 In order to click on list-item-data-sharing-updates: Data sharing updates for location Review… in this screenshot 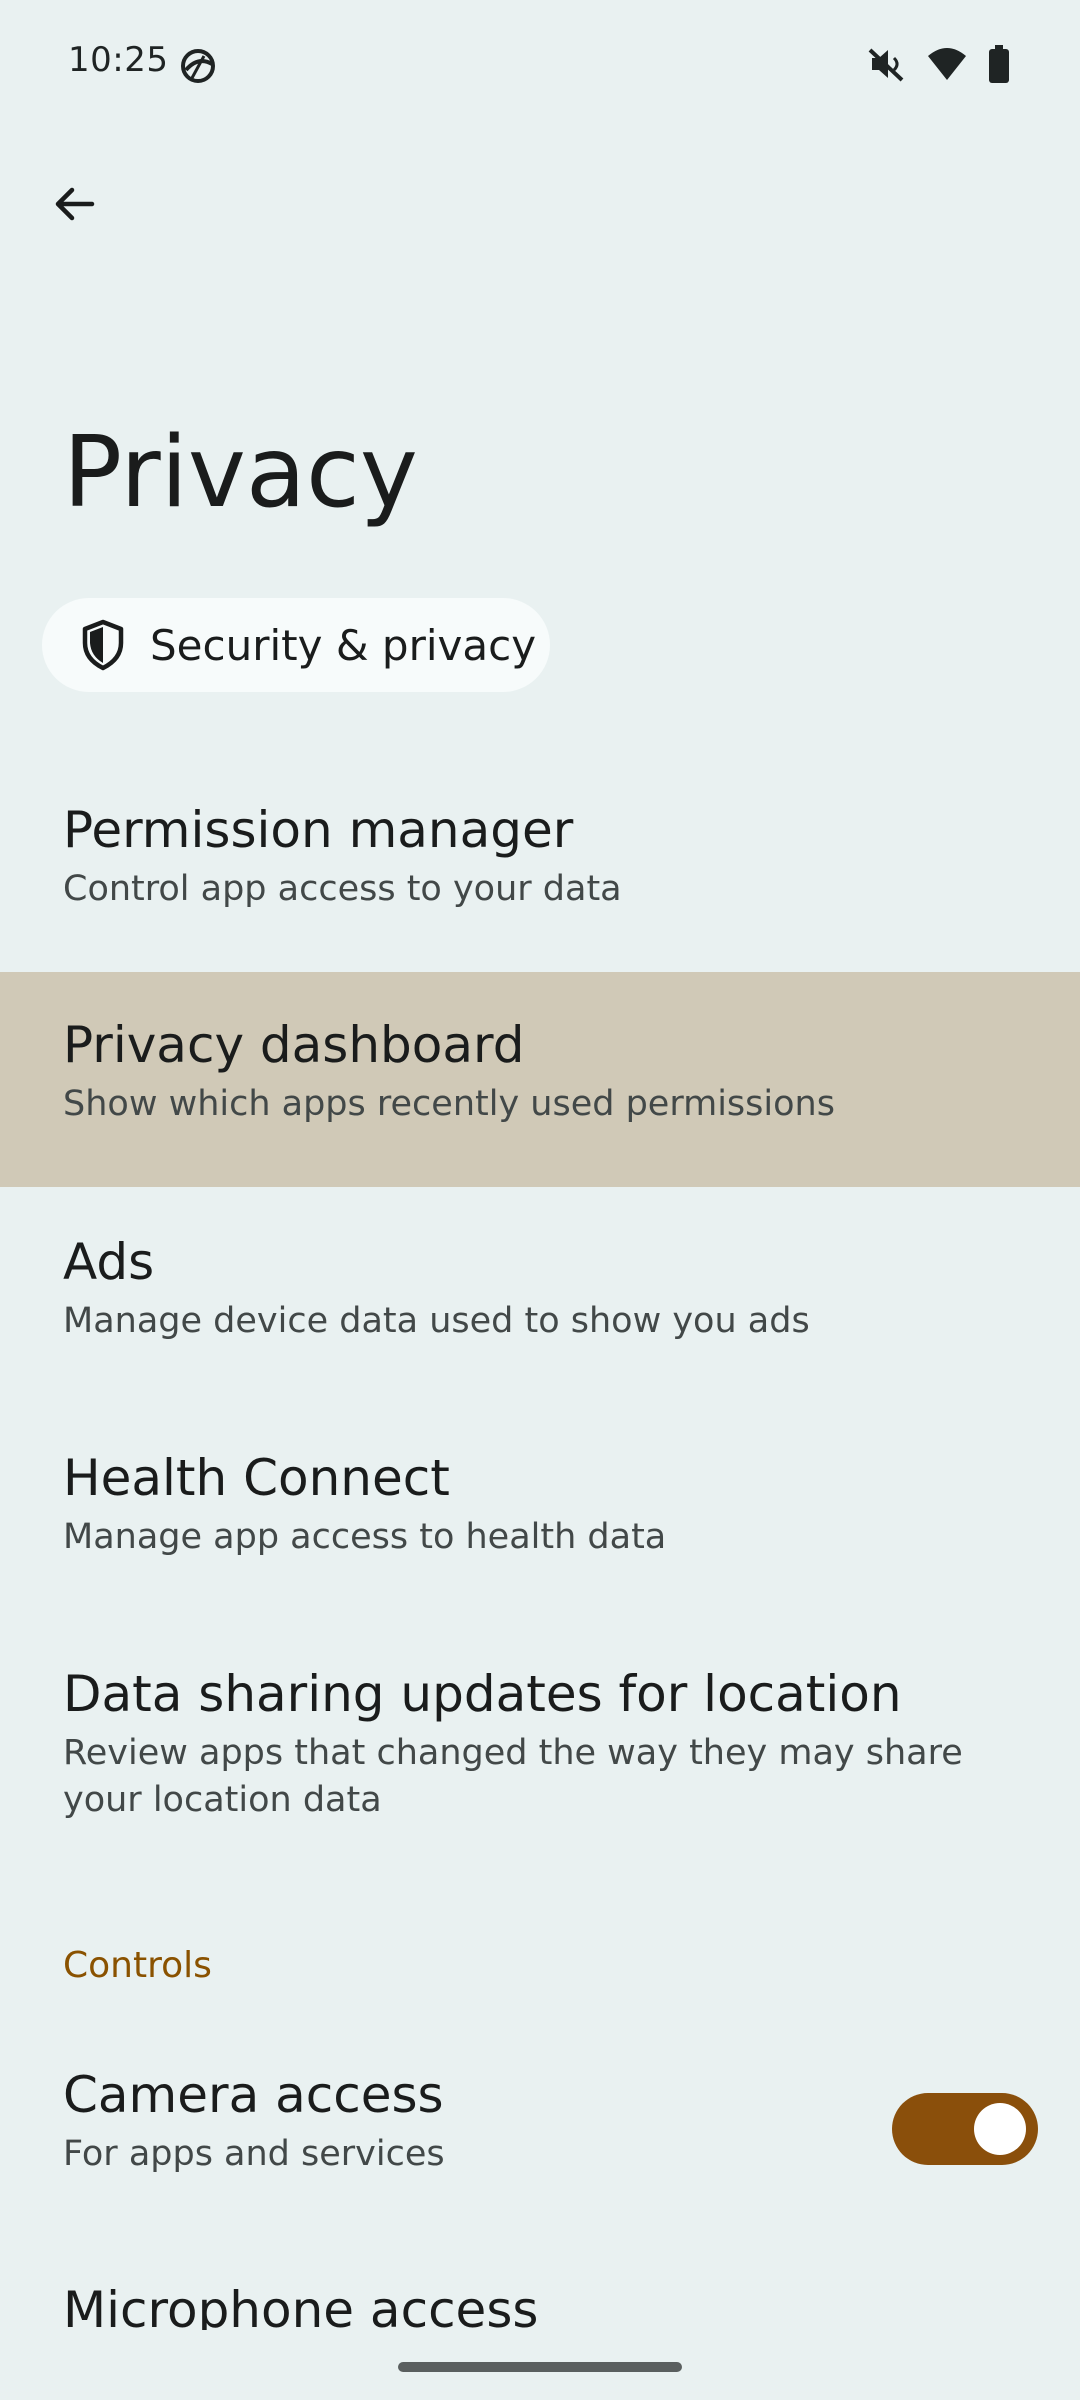, I will do `click(540, 1774)`.